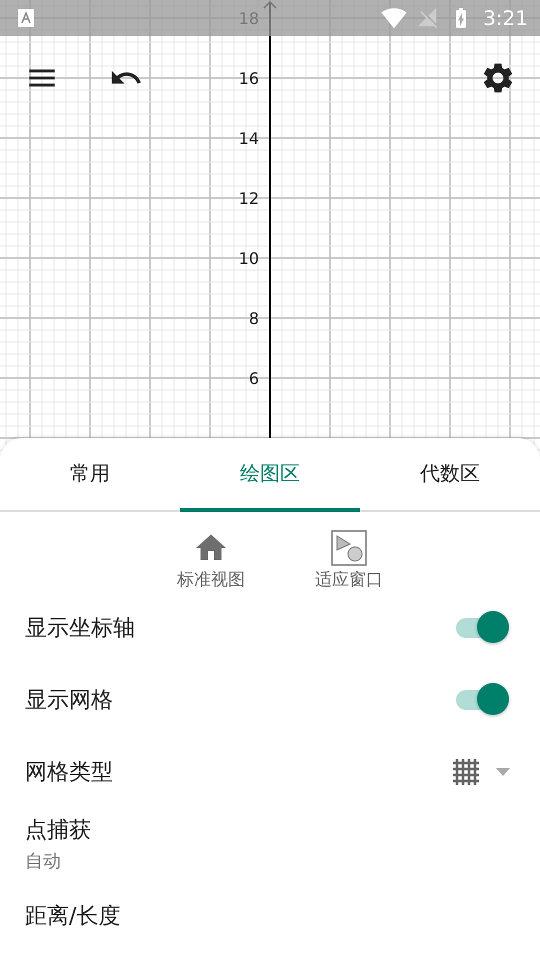  What do you see at coordinates (253, 318) in the screenshot?
I see `axis-label: 8` at bounding box center [253, 318].